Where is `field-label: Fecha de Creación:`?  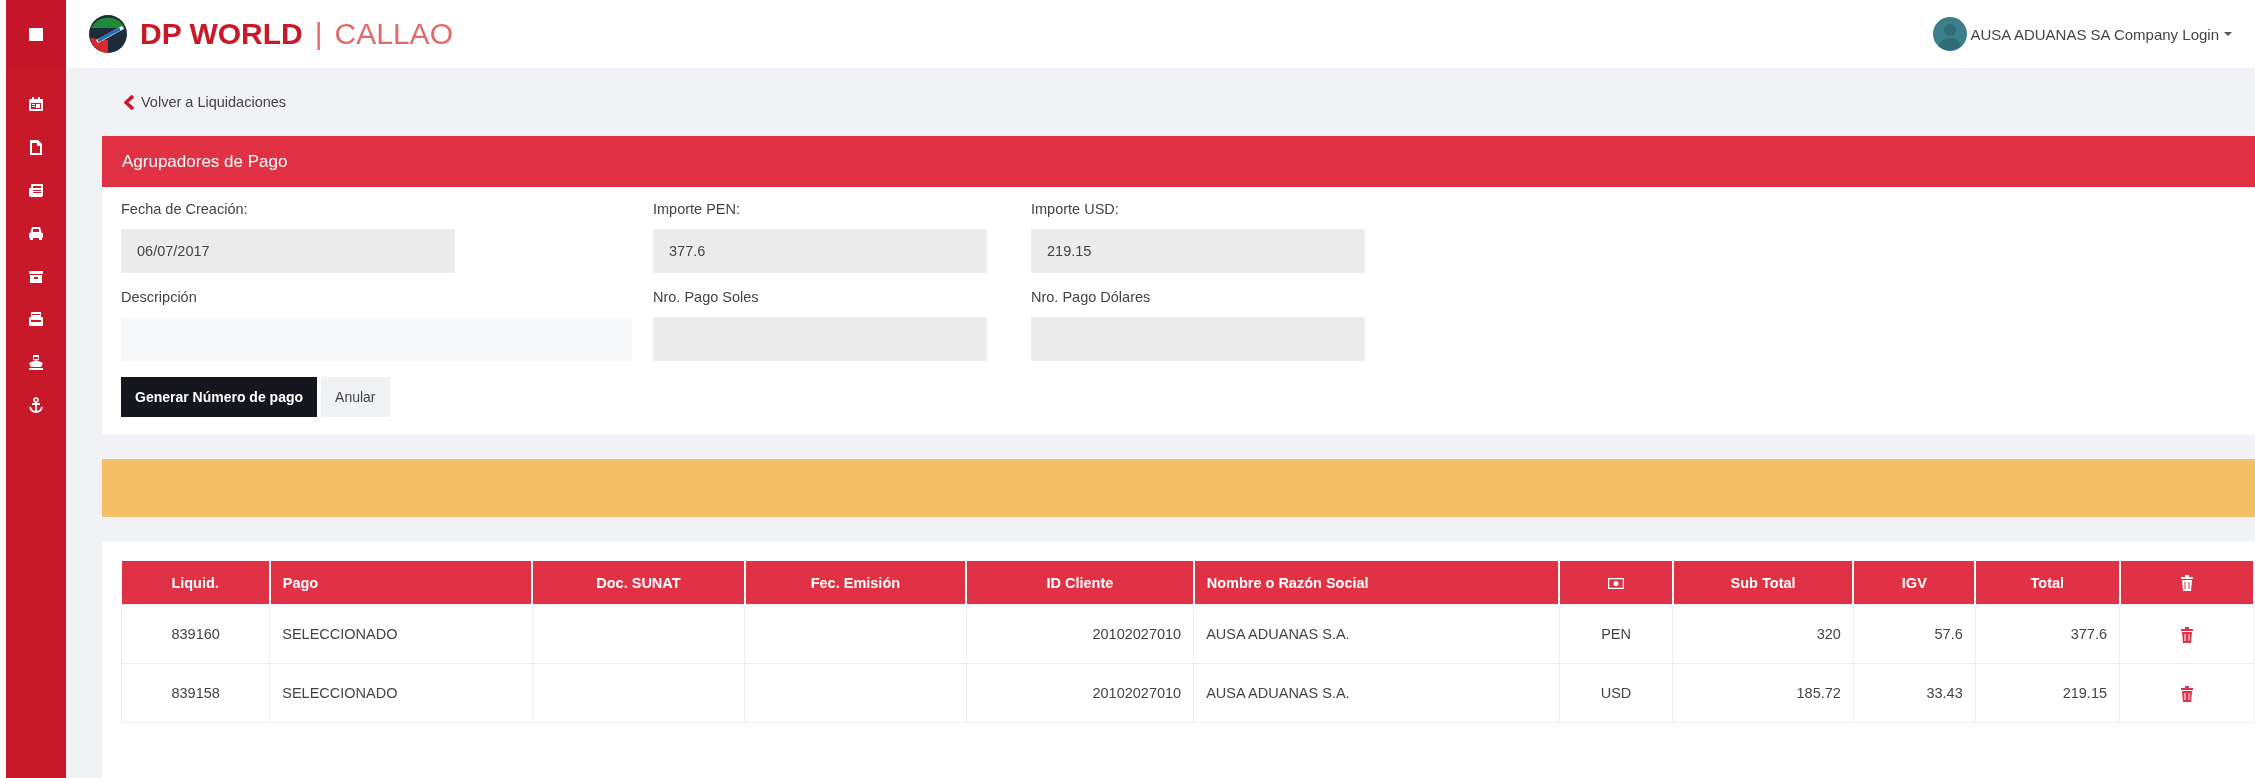 field-label: Fecha de Creación: is located at coordinates (185, 210).